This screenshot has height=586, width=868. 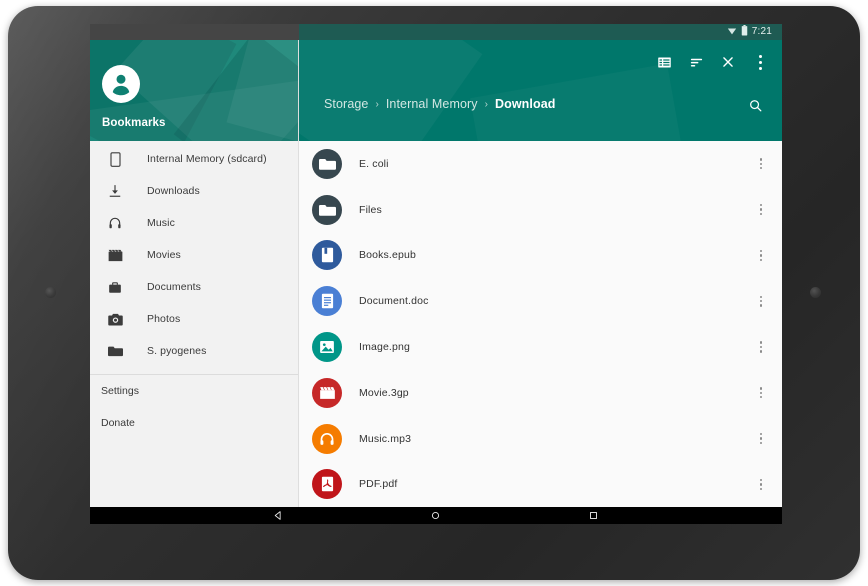 I want to click on drawer-header: Bookmarks, so click(x=194, y=90).